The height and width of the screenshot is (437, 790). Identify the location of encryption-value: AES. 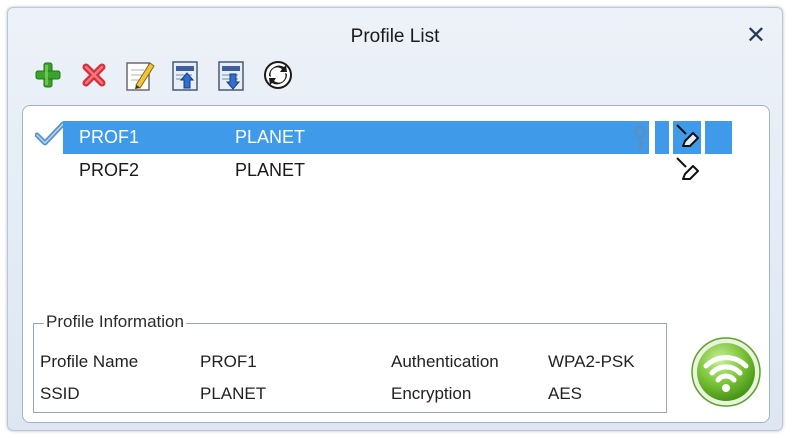
(565, 393).